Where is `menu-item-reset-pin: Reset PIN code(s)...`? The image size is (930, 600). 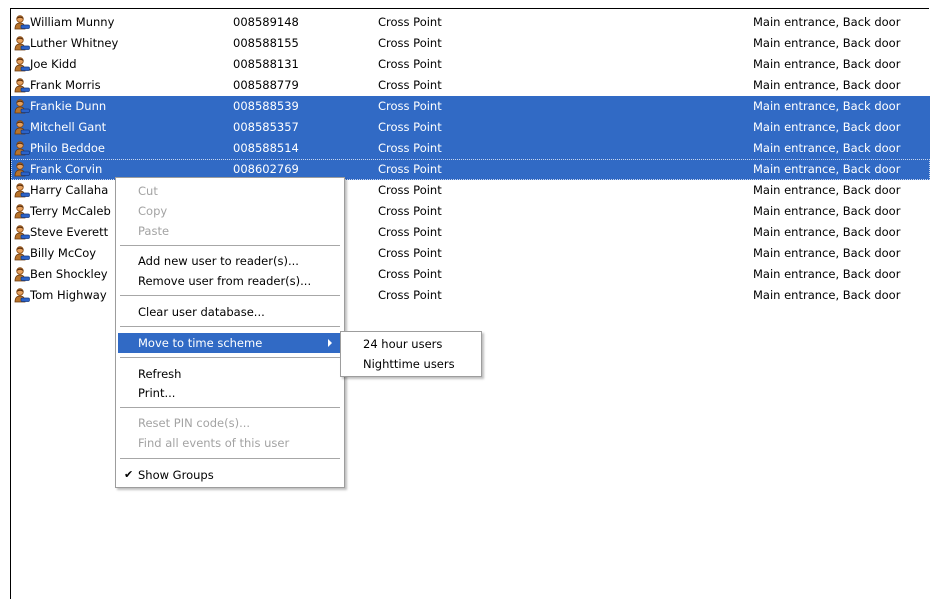 menu-item-reset-pin: Reset PIN code(s)... is located at coordinates (194, 423).